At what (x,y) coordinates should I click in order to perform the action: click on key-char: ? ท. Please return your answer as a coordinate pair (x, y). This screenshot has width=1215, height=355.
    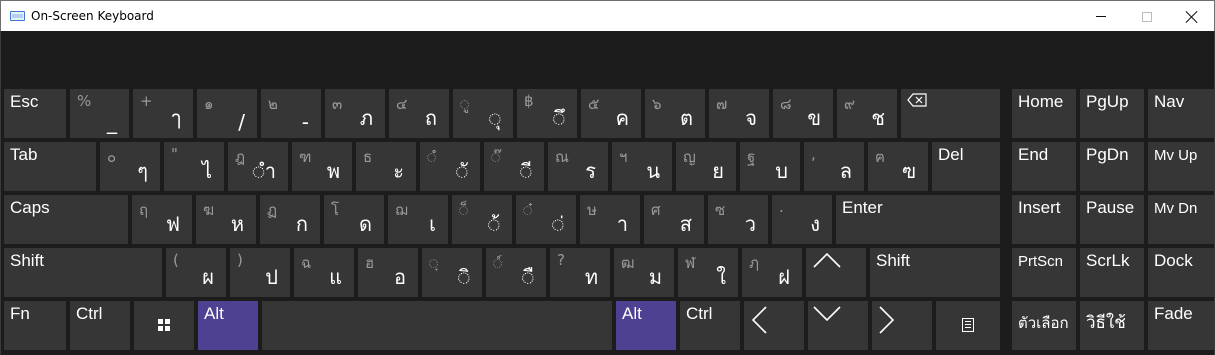
    Looking at the image, I should click on (580, 272).